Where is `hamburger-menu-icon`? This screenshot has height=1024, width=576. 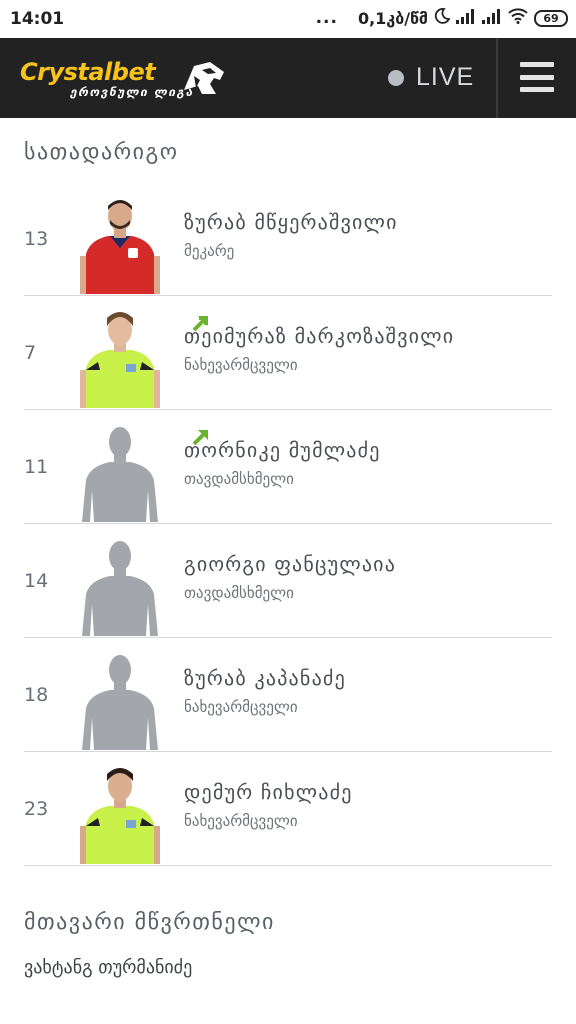 hamburger-menu-icon is located at coordinates (537, 77).